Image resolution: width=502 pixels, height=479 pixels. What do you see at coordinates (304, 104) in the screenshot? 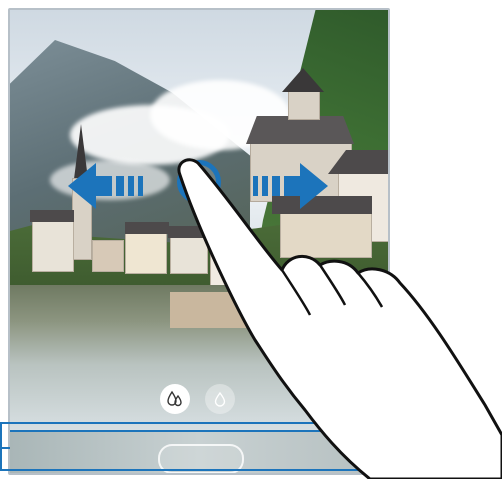
I see `church-belltower` at bounding box center [304, 104].